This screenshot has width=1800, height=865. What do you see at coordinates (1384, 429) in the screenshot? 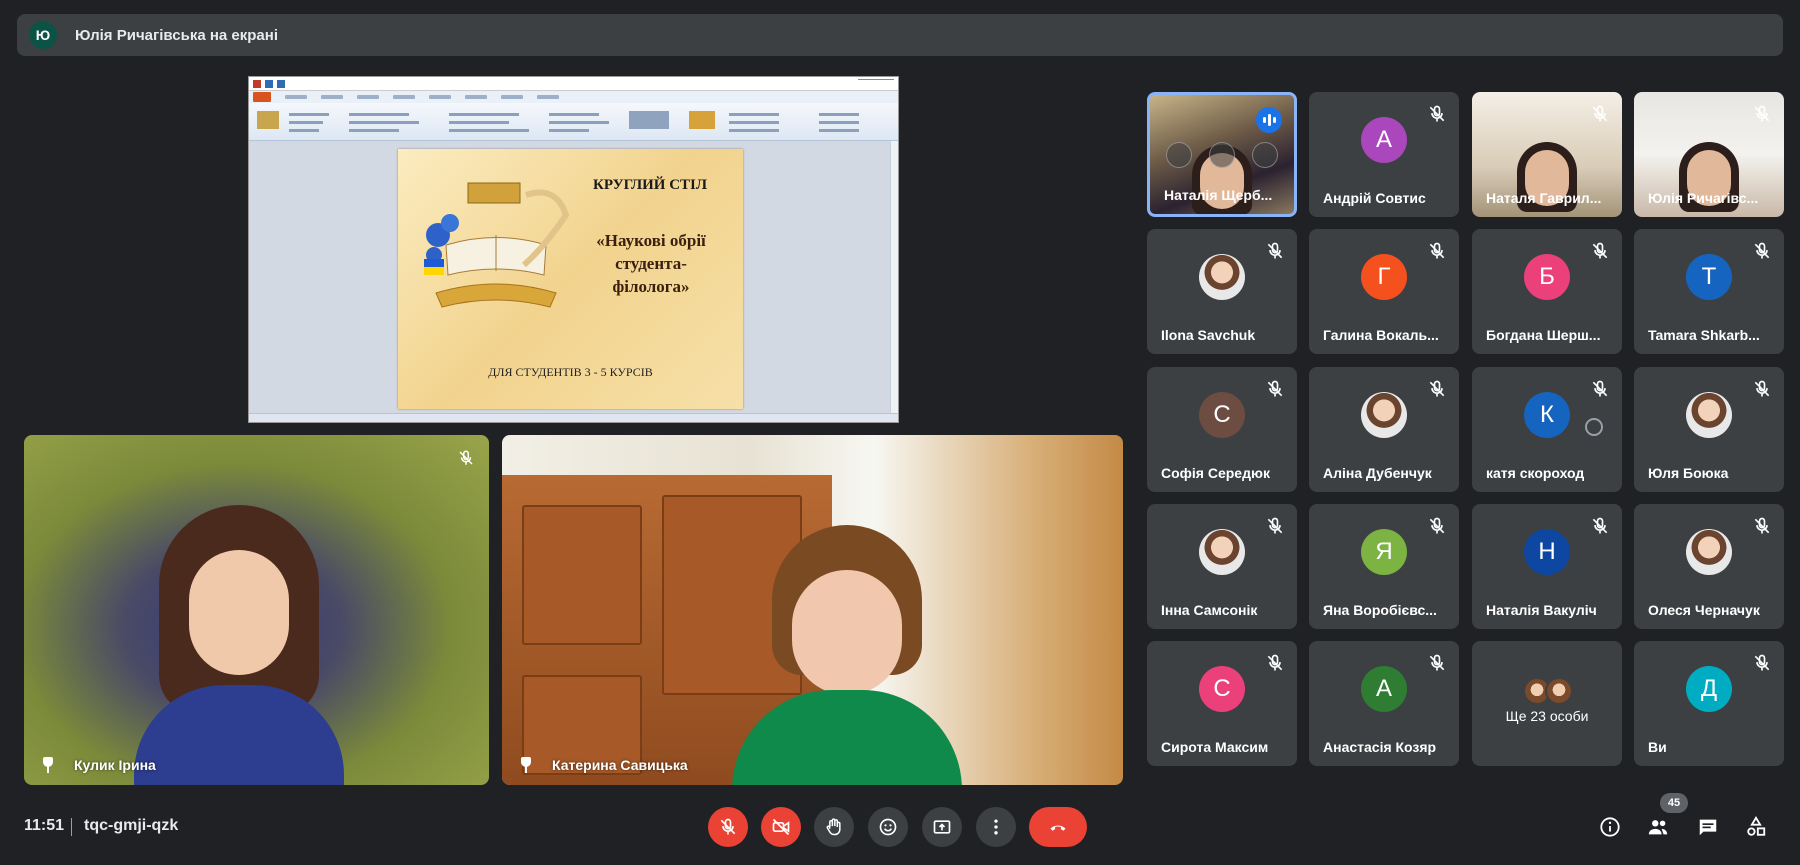
I see `participant-tile: Аліна Дубенчук` at bounding box center [1384, 429].